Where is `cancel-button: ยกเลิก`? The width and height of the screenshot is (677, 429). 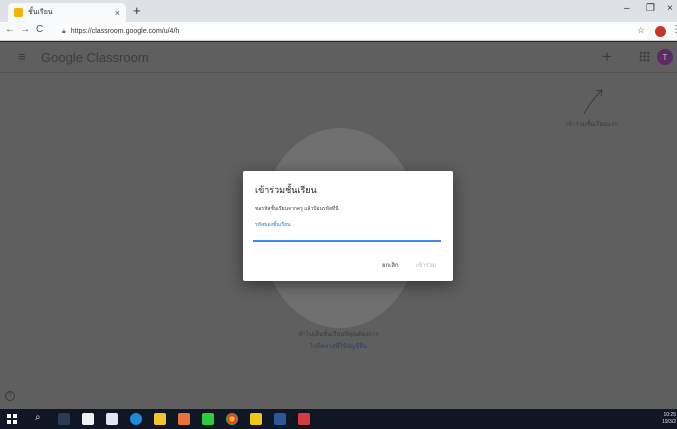 cancel-button: ยกเลิก is located at coordinates (390, 265).